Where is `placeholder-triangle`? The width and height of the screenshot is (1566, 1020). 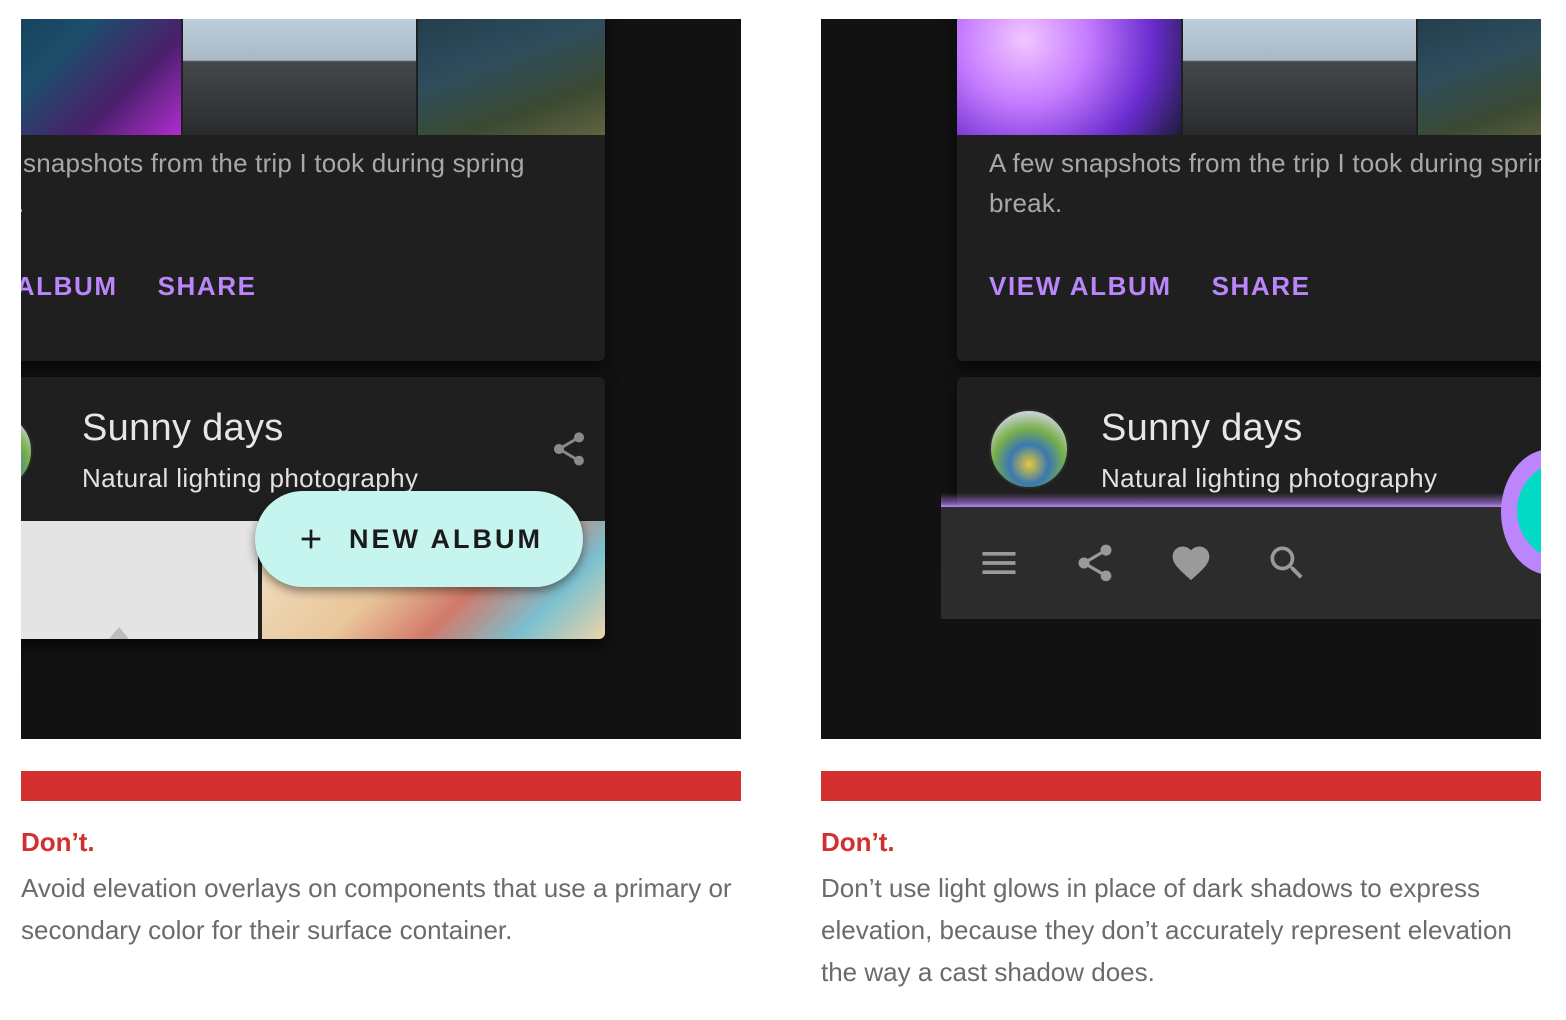 placeholder-triangle is located at coordinates (119, 633).